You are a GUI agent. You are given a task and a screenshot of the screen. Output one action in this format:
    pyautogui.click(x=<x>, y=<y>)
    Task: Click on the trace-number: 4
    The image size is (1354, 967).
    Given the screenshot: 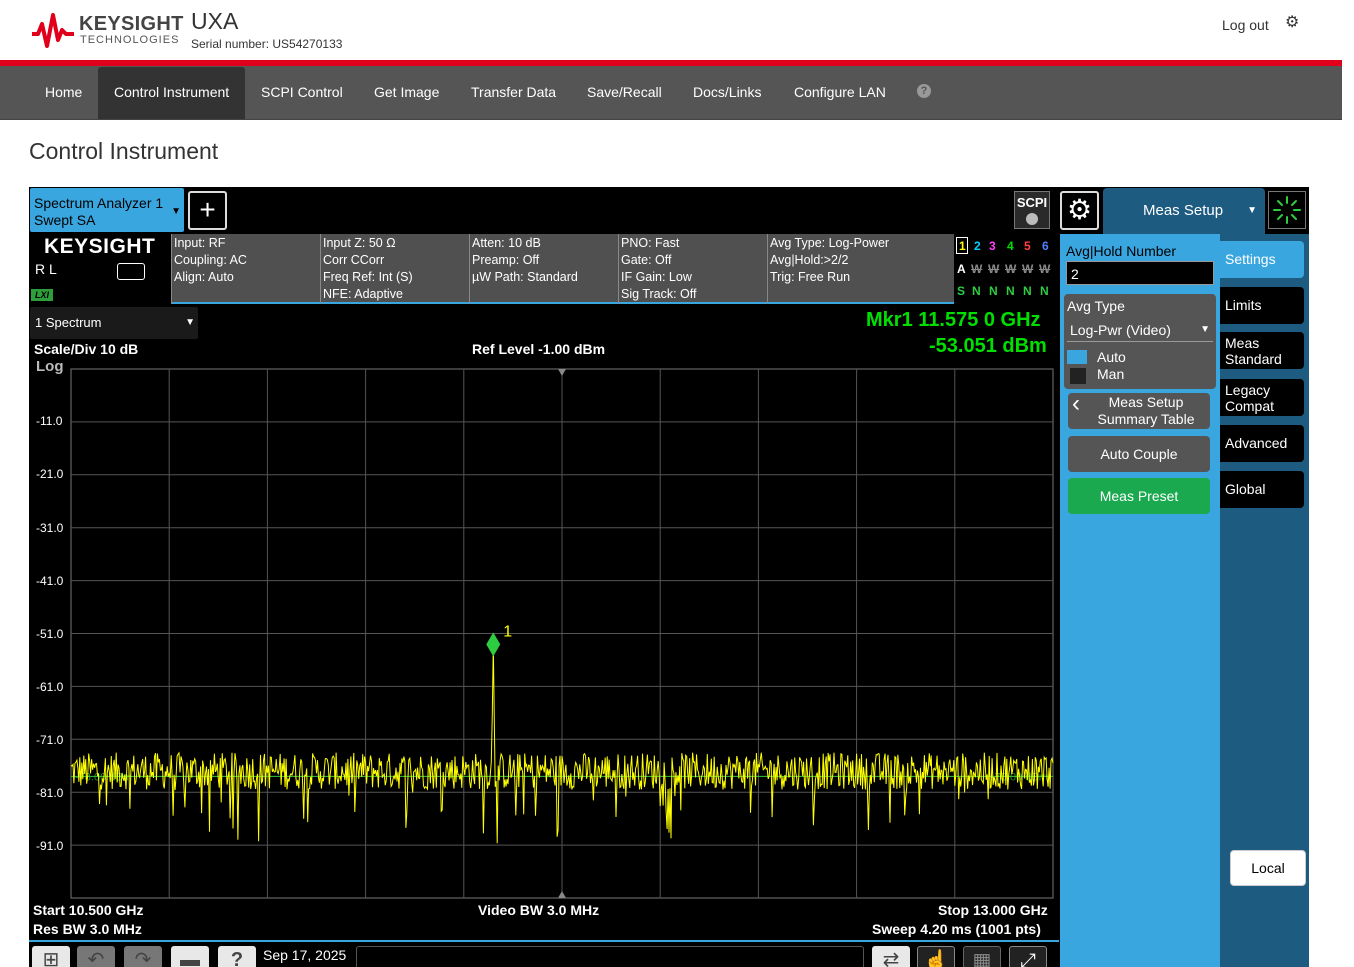 What is the action you would take?
    pyautogui.click(x=1010, y=246)
    